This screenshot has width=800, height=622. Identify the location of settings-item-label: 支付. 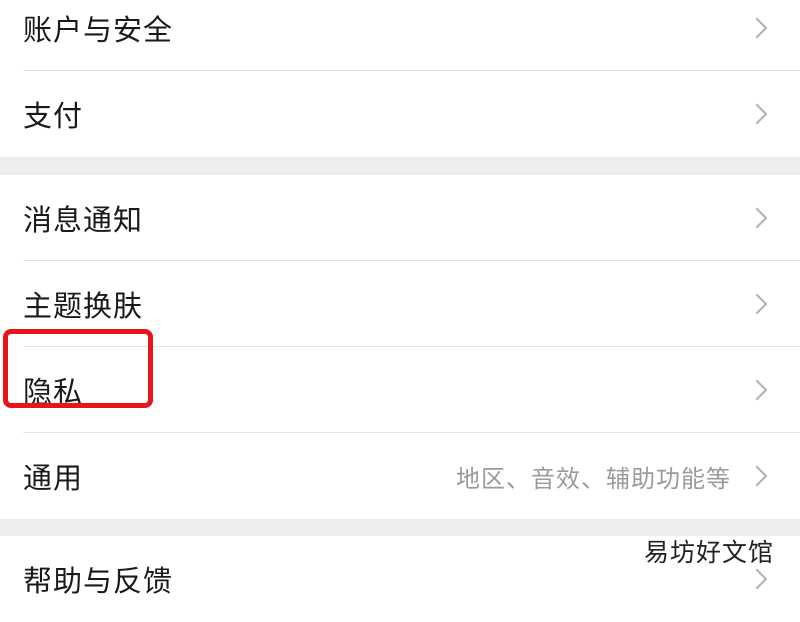
(53, 116).